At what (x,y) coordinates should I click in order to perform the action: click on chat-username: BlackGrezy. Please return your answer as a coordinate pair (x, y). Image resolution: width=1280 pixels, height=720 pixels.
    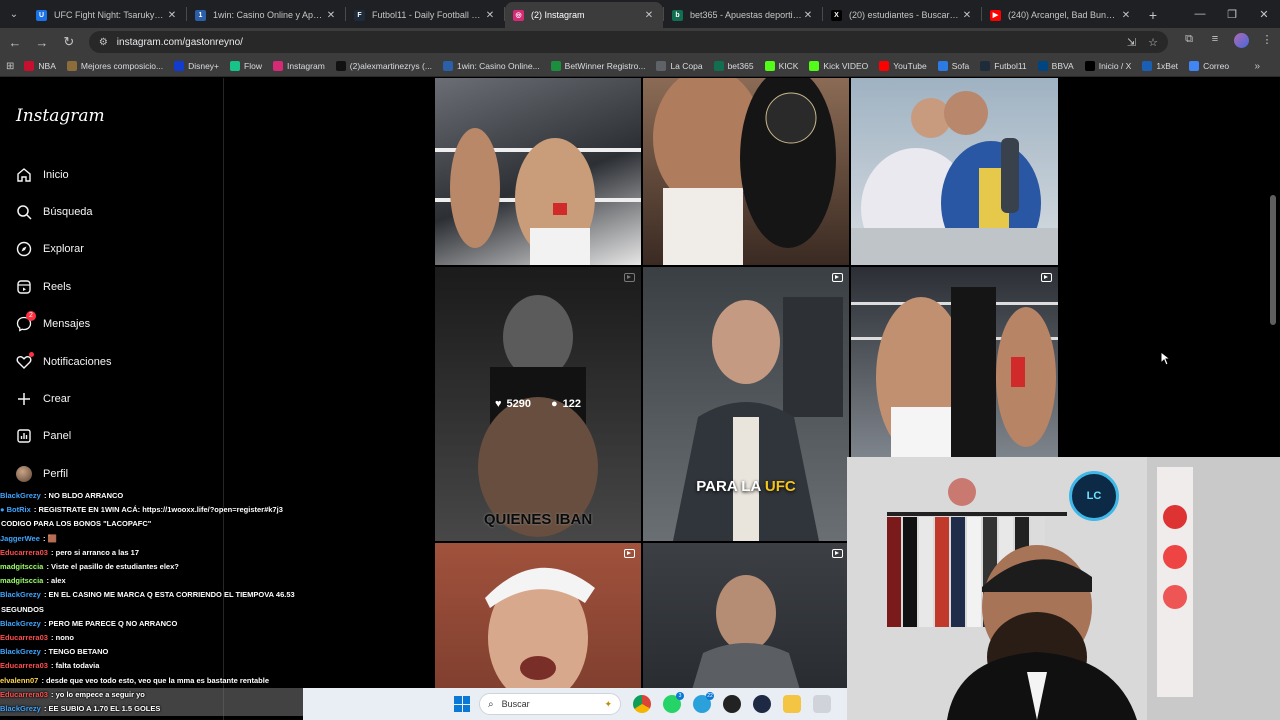
    Looking at the image, I should click on (20, 495).